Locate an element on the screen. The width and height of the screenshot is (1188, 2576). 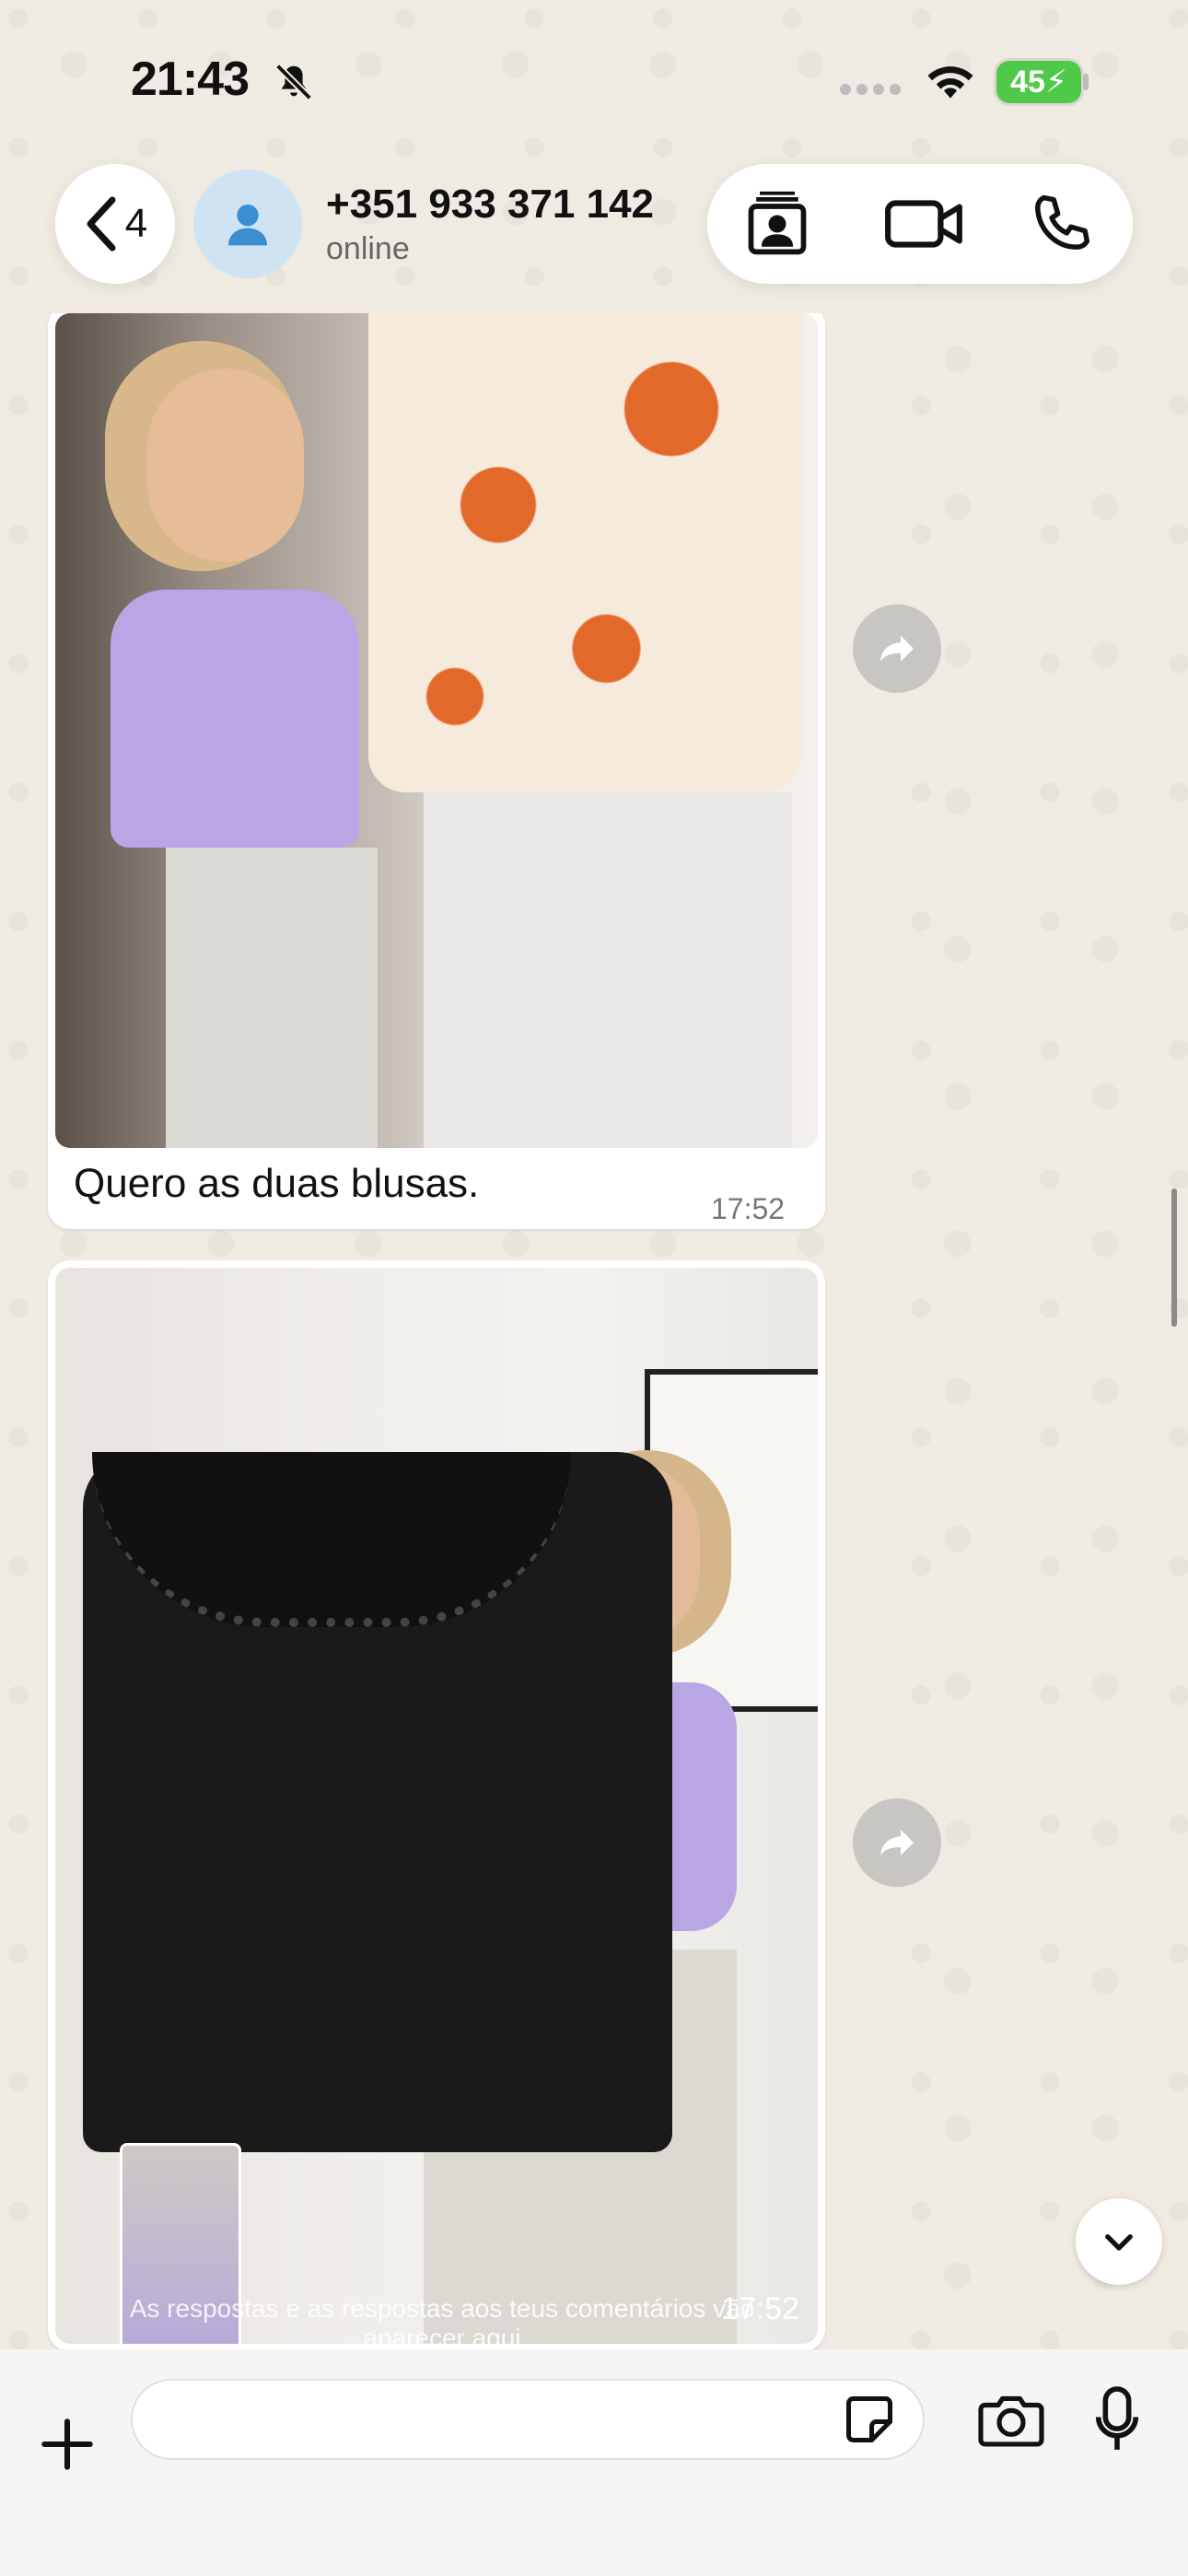
unread-count: 4 is located at coordinates (136, 223).